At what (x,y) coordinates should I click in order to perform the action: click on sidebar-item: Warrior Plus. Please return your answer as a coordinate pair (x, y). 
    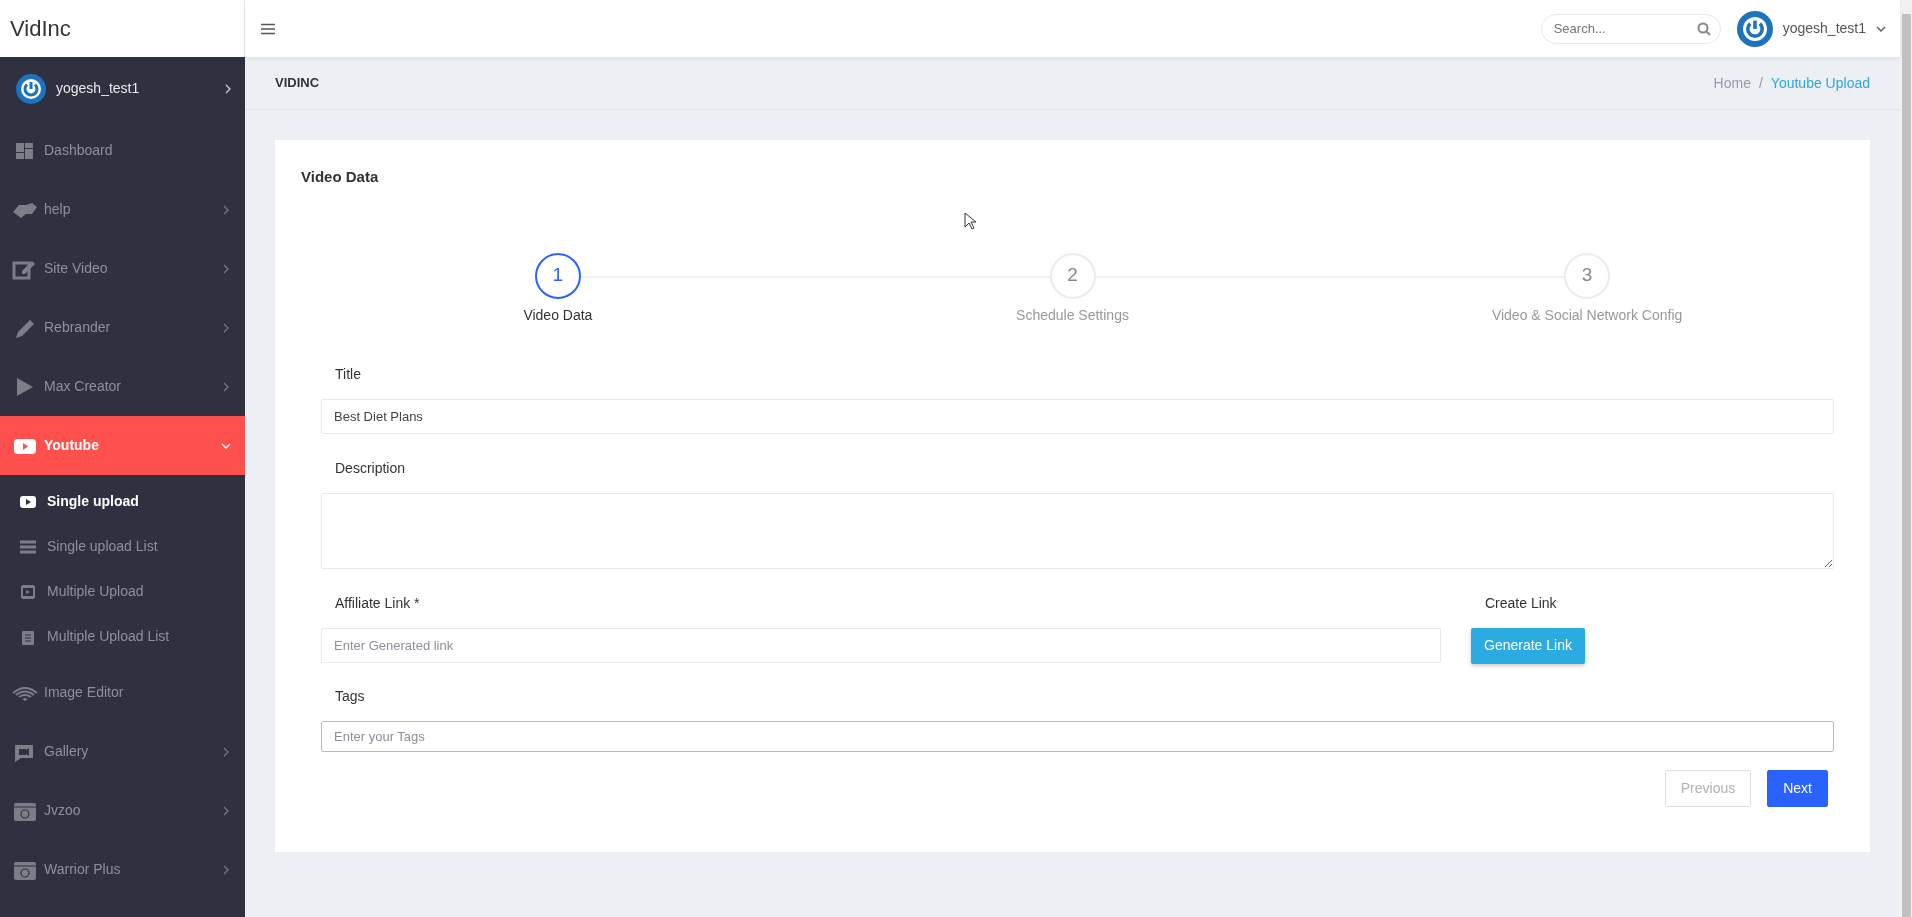
    Looking at the image, I should click on (122, 869).